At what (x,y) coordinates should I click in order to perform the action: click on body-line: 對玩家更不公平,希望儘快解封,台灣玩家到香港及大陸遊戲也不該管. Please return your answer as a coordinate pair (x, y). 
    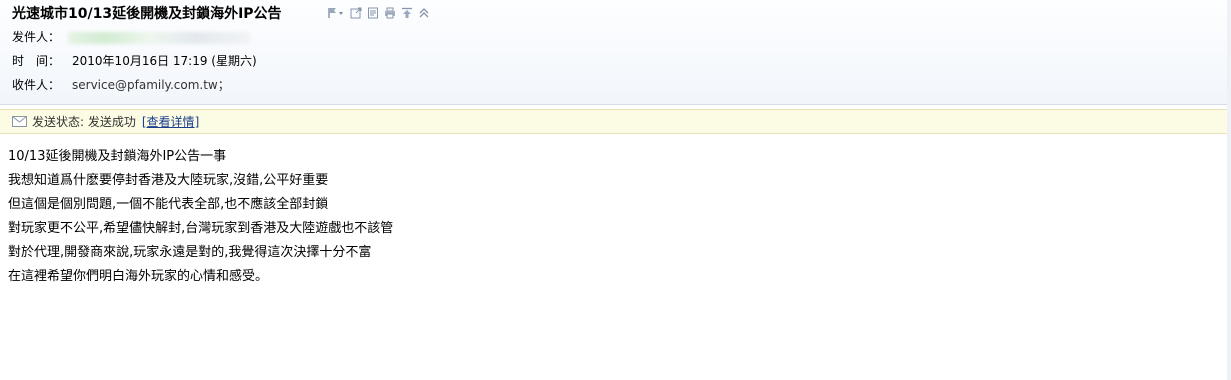
    Looking at the image, I should click on (201, 228).